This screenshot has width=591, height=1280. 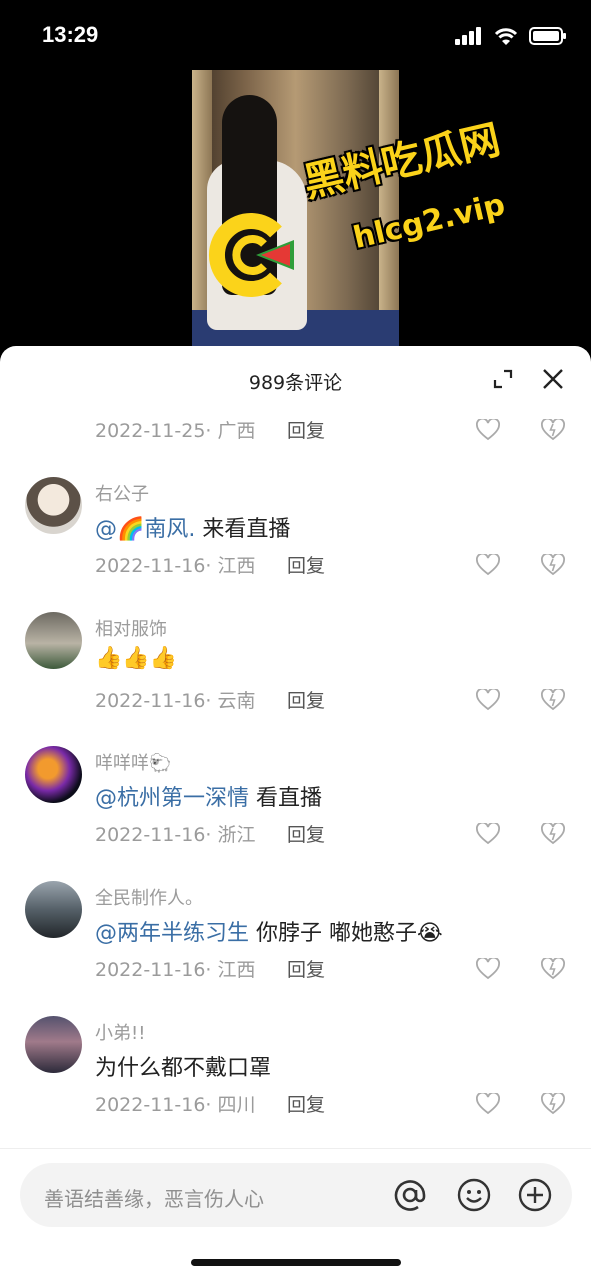 What do you see at coordinates (183, 1068) in the screenshot?
I see `comment-text: 为什么都不戴口罩` at bounding box center [183, 1068].